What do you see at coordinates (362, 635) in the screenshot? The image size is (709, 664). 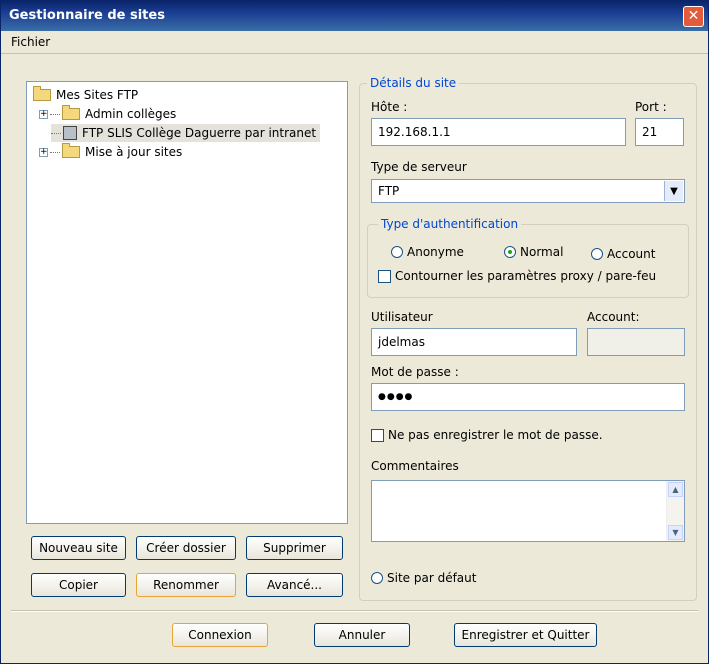 I see `cancel-button: Annuler` at bounding box center [362, 635].